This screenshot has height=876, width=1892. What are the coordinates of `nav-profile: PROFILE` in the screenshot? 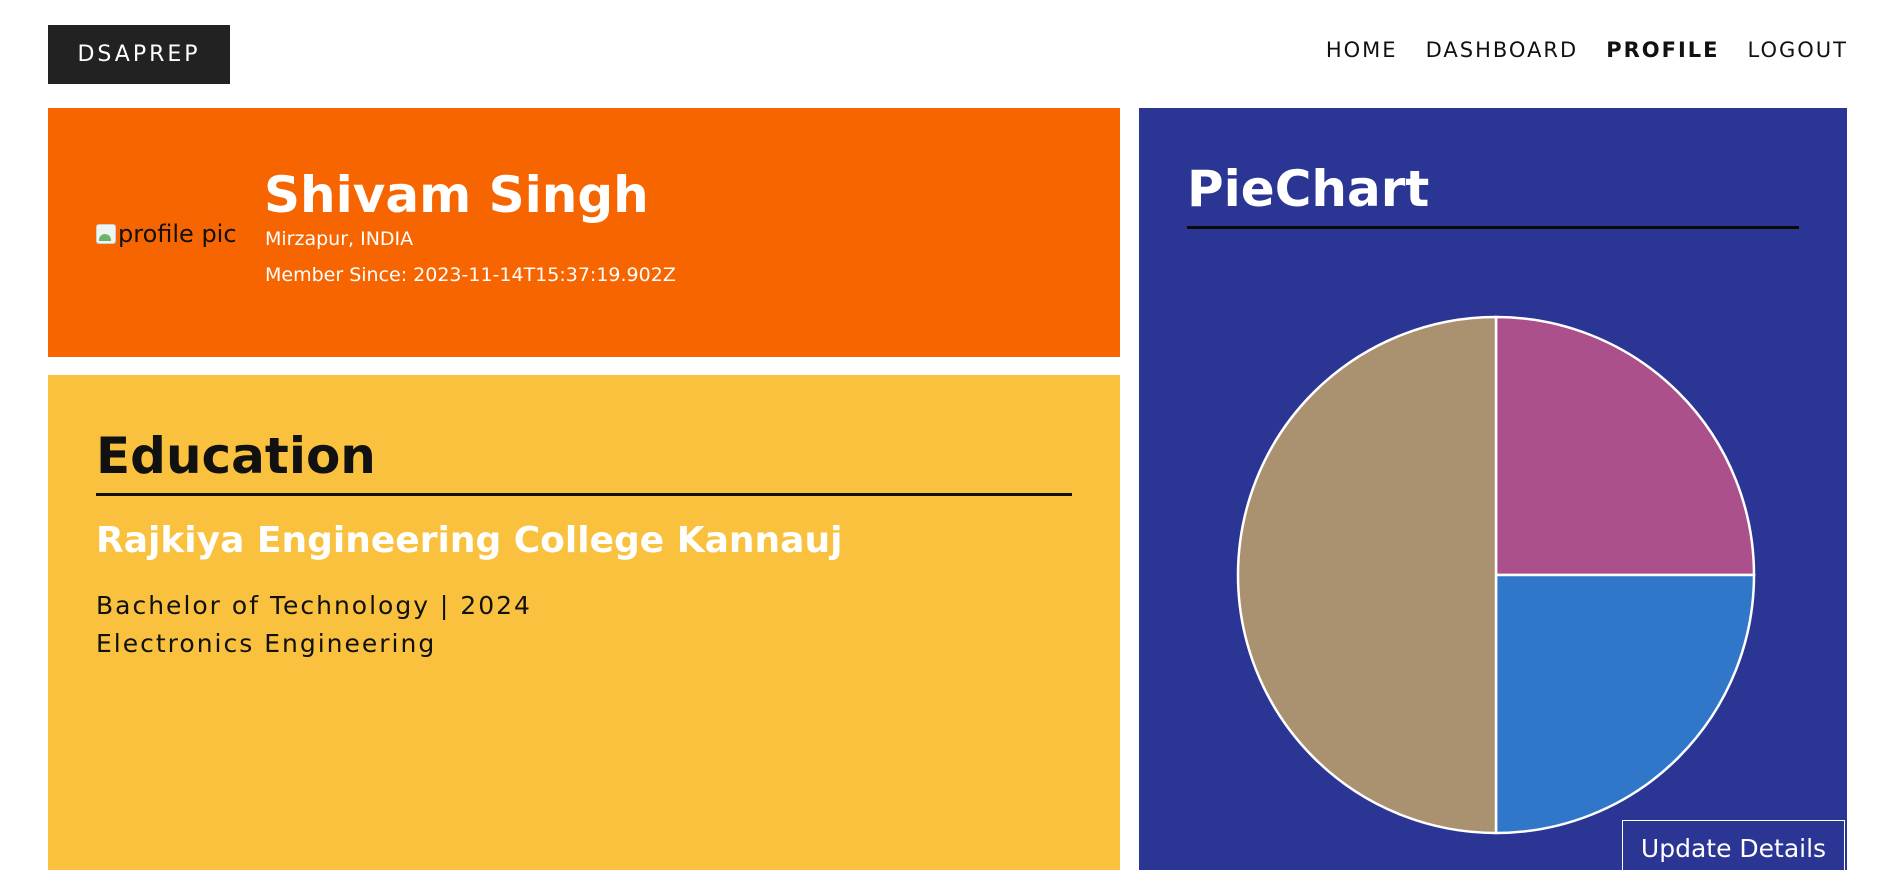 It's located at (1662, 50).